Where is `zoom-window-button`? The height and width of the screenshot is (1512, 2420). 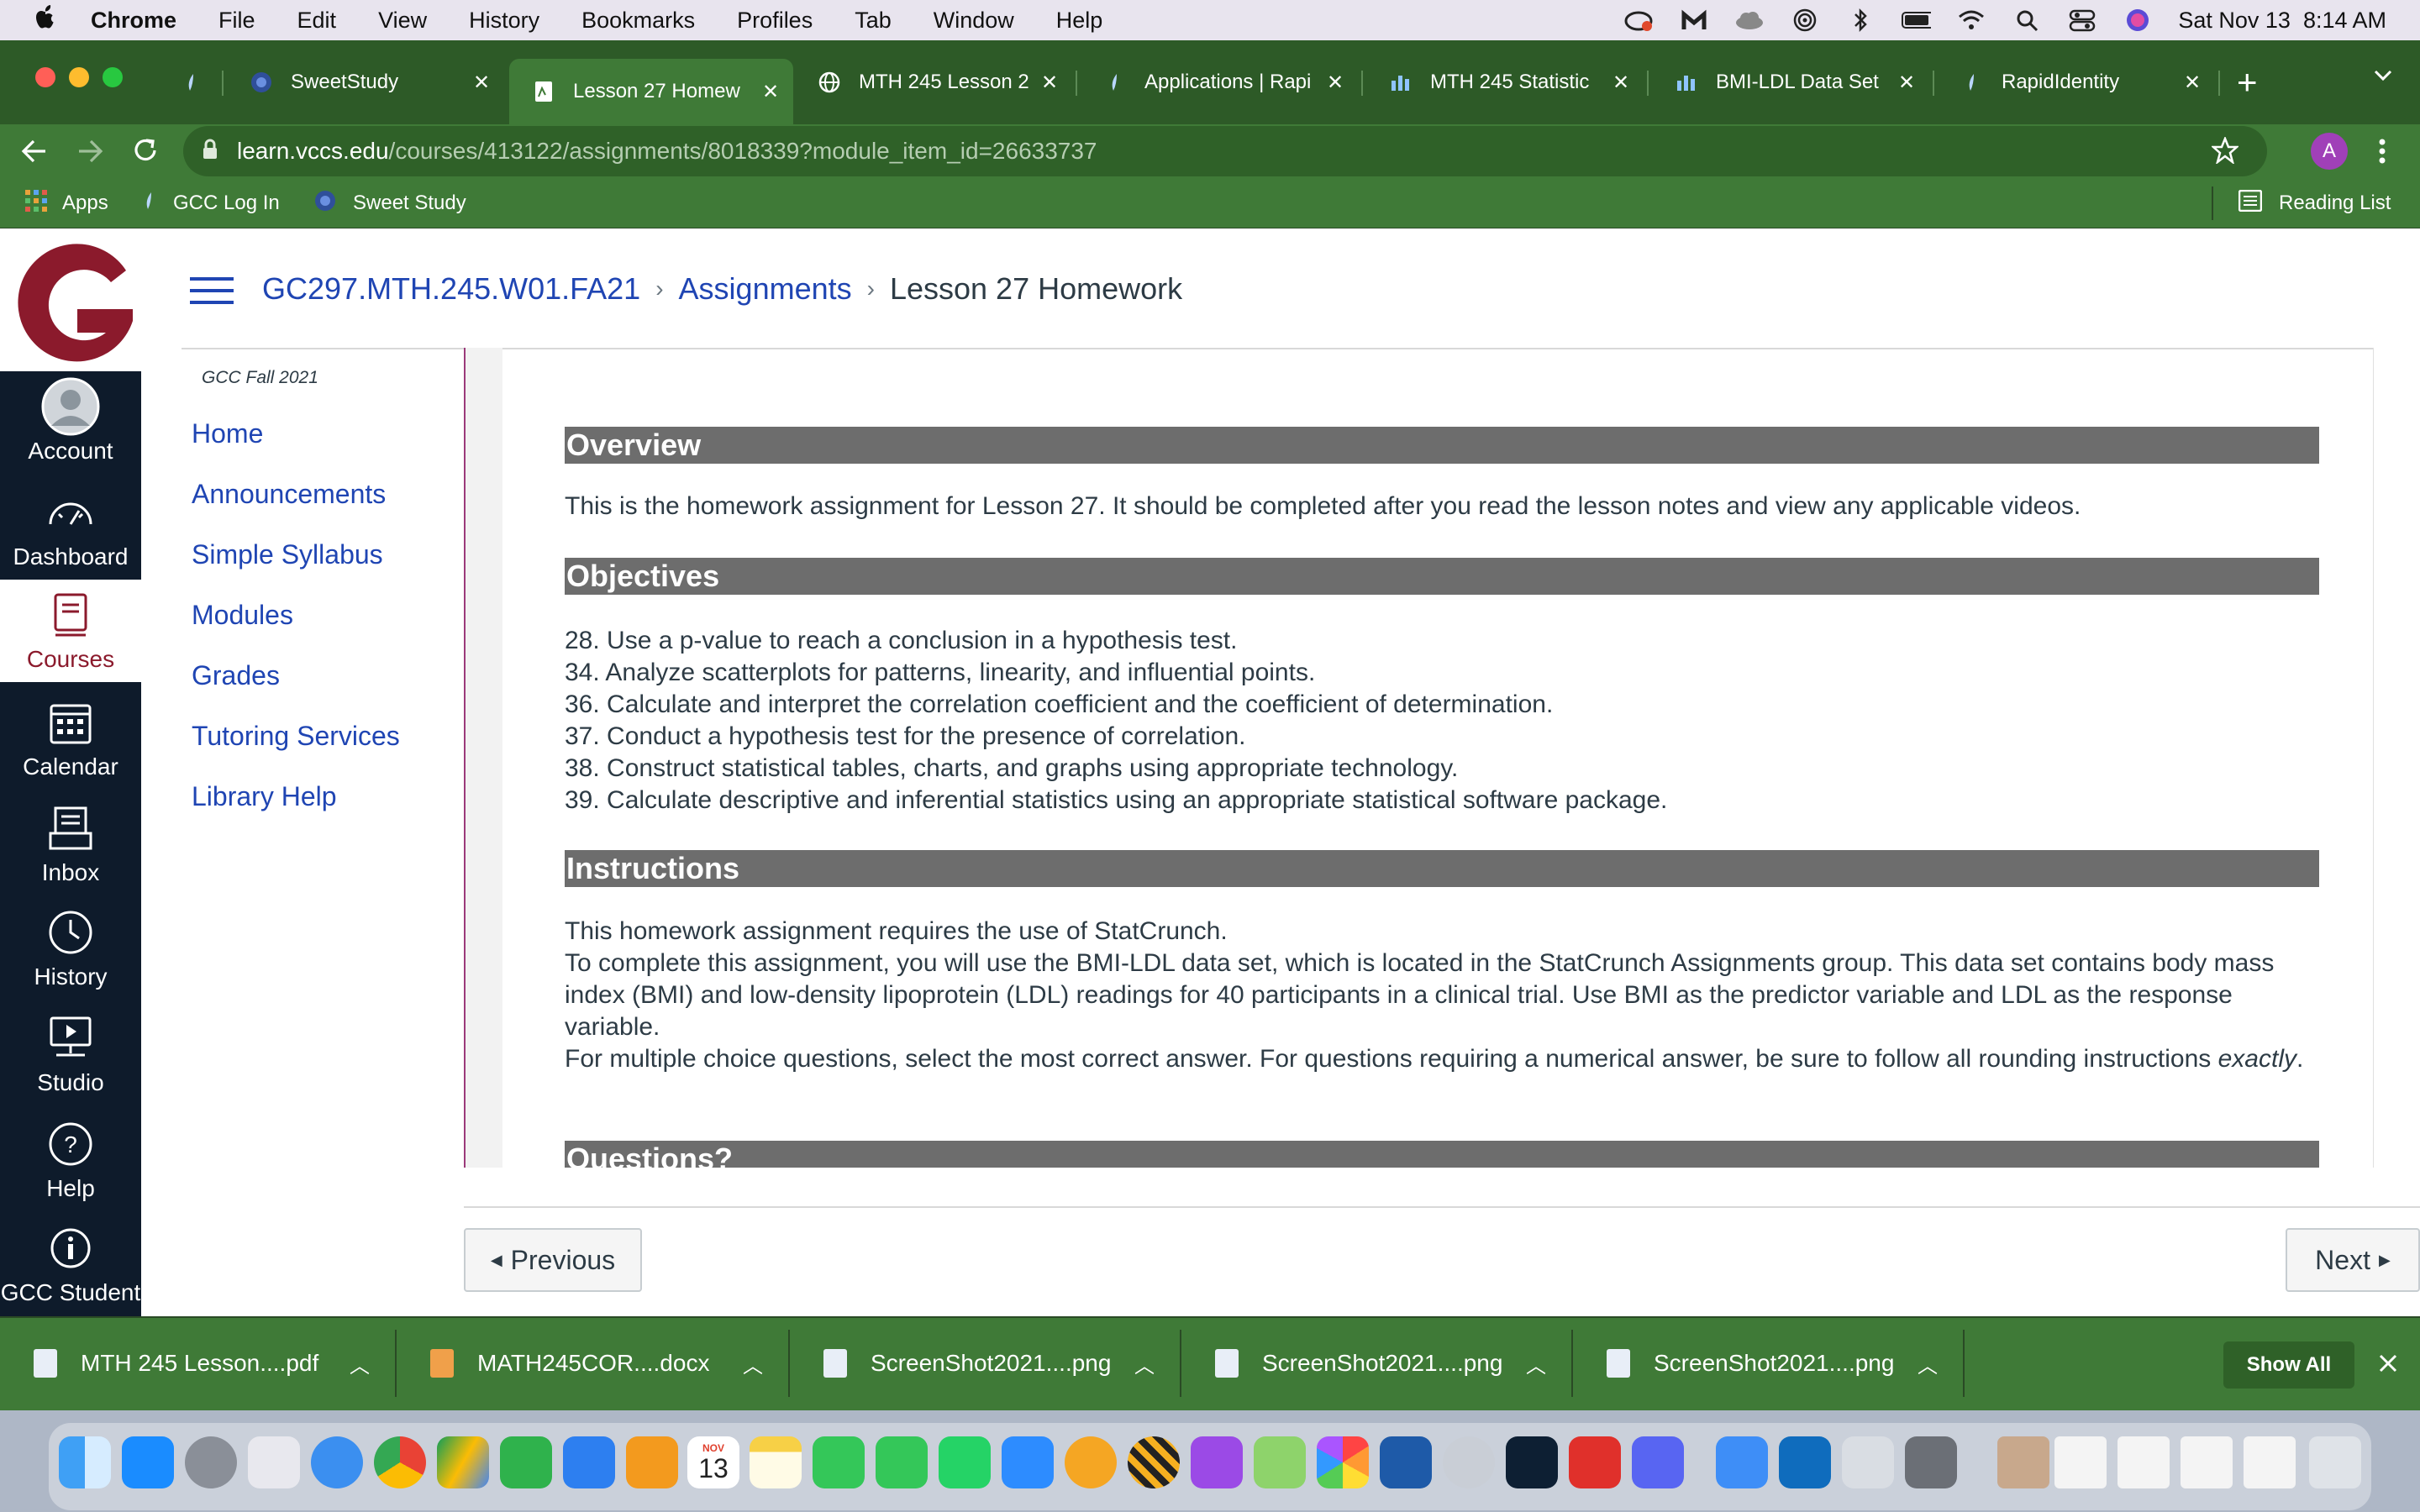 zoom-window-button is located at coordinates (113, 77).